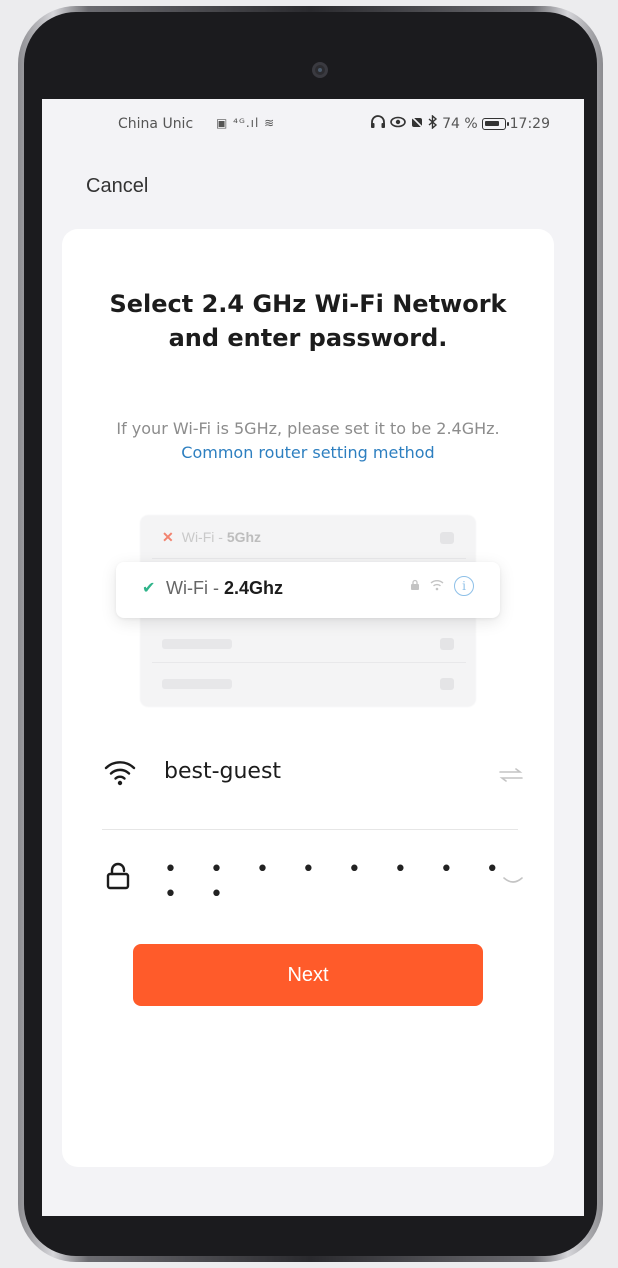 The height and width of the screenshot is (1268, 618). I want to click on battery-percent: 74 %, so click(460, 124).